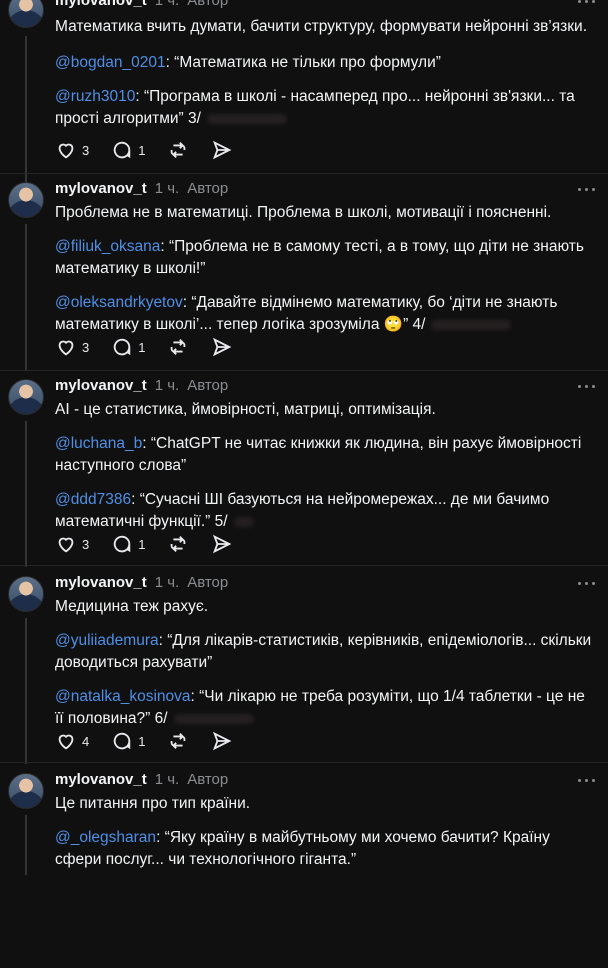 The width and height of the screenshot is (608, 968). I want to click on post-text: Це питання про тип країни., so click(153, 803).